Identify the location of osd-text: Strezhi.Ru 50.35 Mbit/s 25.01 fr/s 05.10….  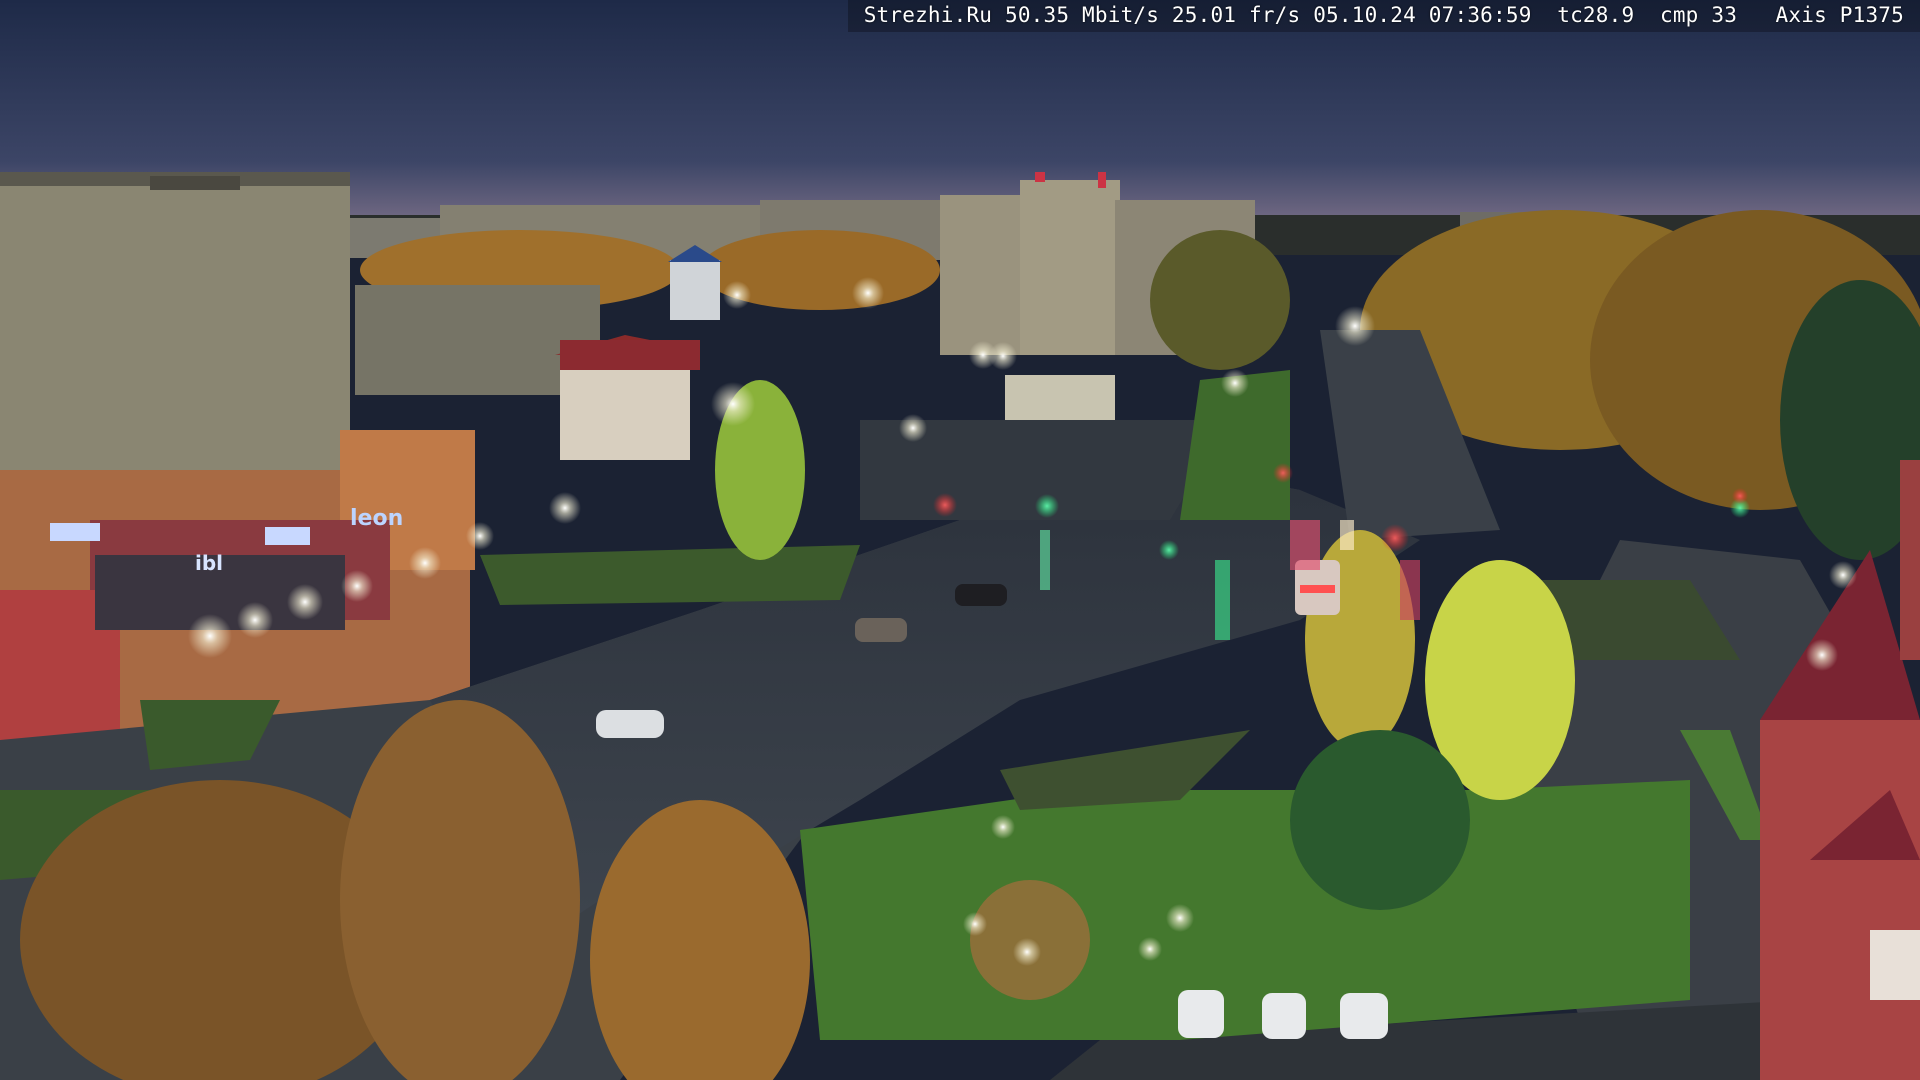
(1383, 15).